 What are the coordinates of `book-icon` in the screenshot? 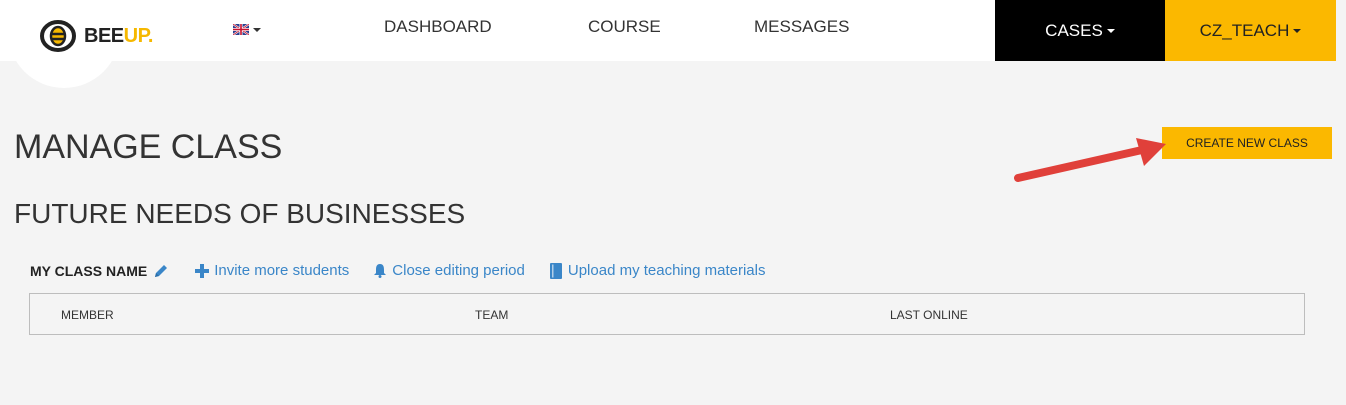 It's located at (555, 270).